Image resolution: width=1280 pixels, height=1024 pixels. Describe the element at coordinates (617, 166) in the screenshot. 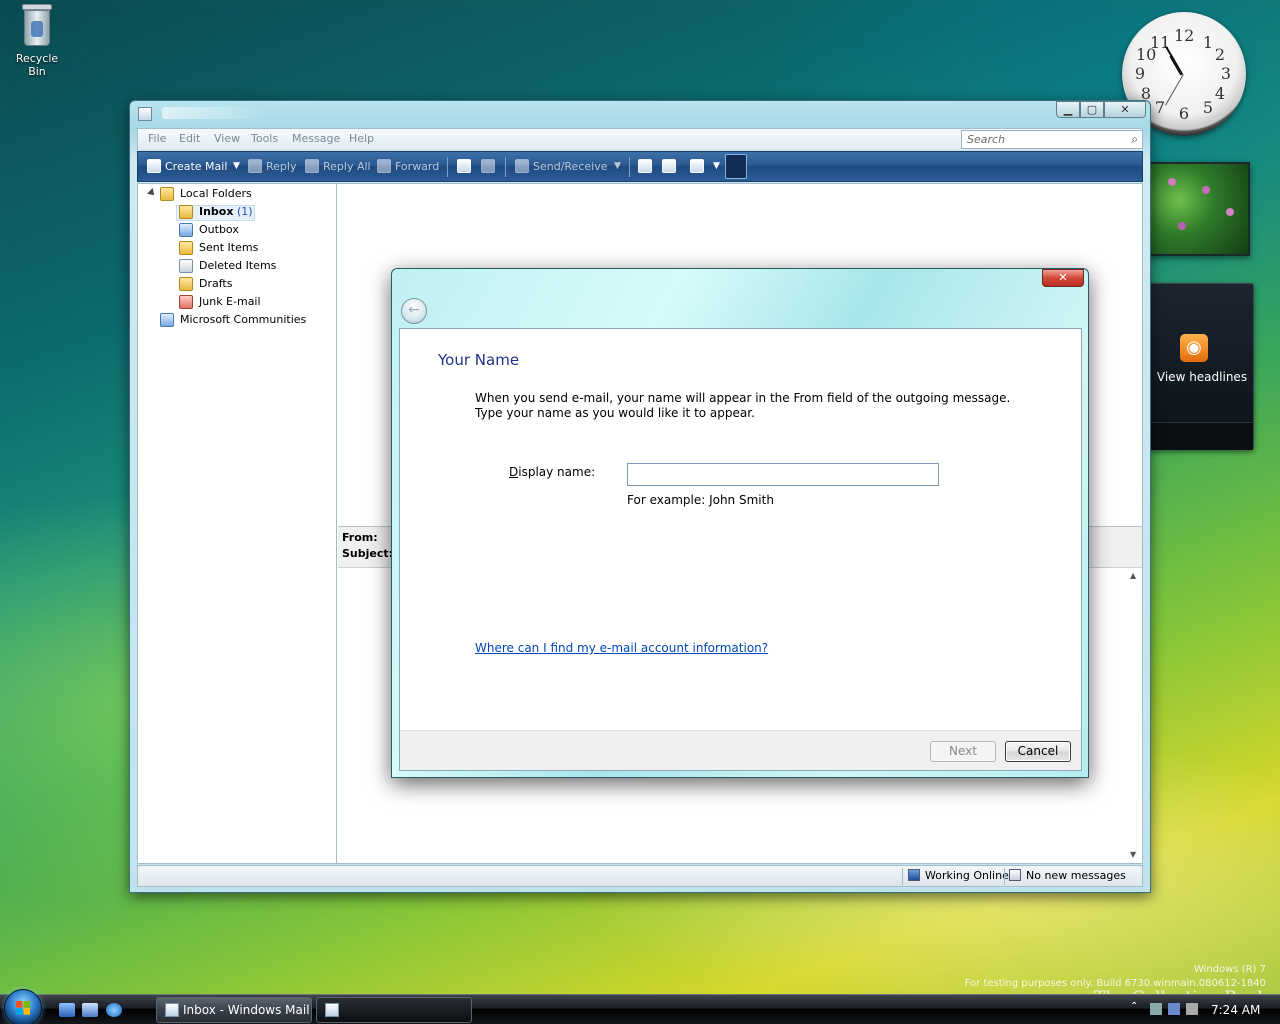

I see `send-receive-dropdown-icon: ▼` at that location.